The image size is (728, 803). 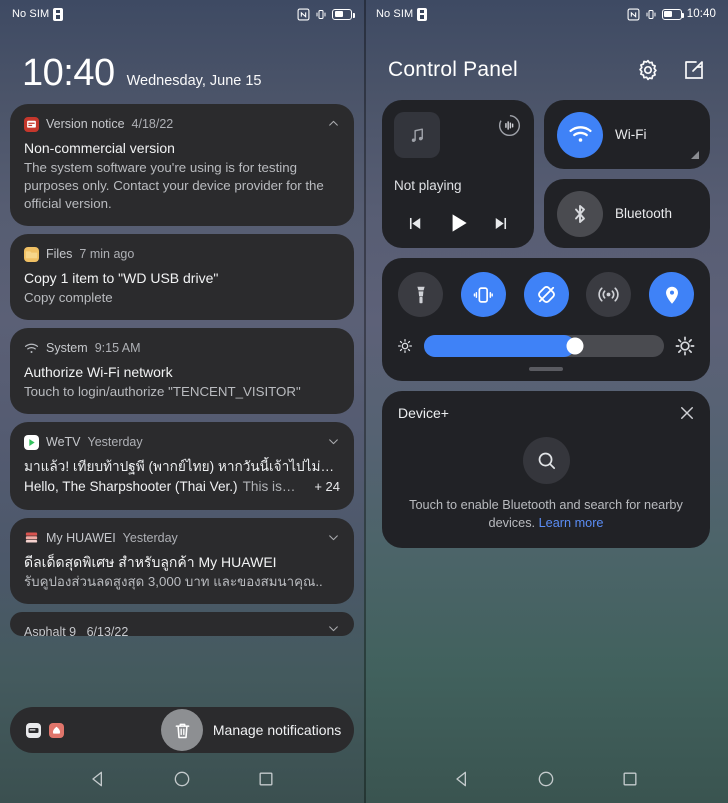 What do you see at coordinates (546, 369) in the screenshot?
I see `panel-grabber-handle` at bounding box center [546, 369].